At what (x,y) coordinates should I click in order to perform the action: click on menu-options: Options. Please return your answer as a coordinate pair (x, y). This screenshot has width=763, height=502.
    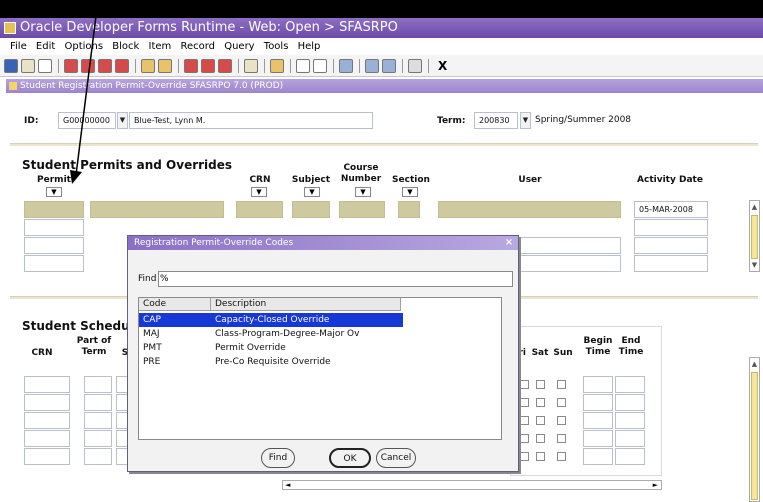
    Looking at the image, I should click on (83, 46).